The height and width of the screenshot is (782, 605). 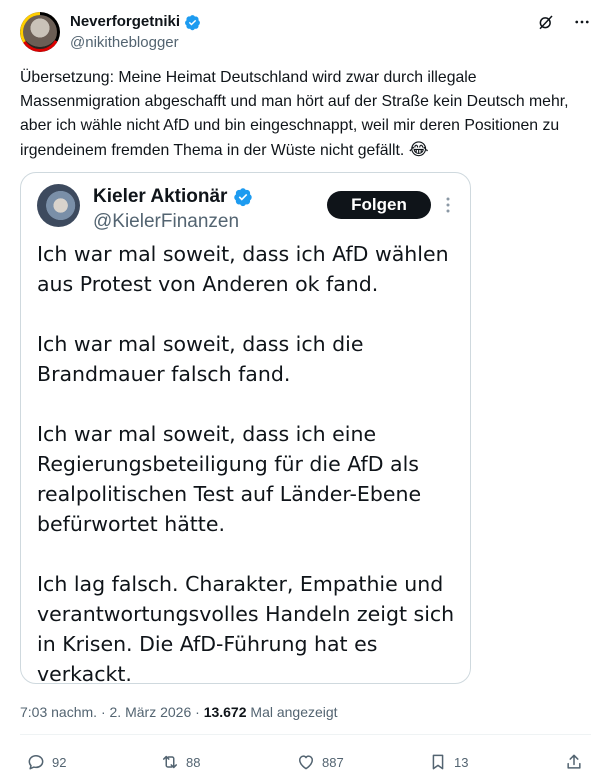 What do you see at coordinates (438, 762) in the screenshot?
I see `bookmark-icon` at bounding box center [438, 762].